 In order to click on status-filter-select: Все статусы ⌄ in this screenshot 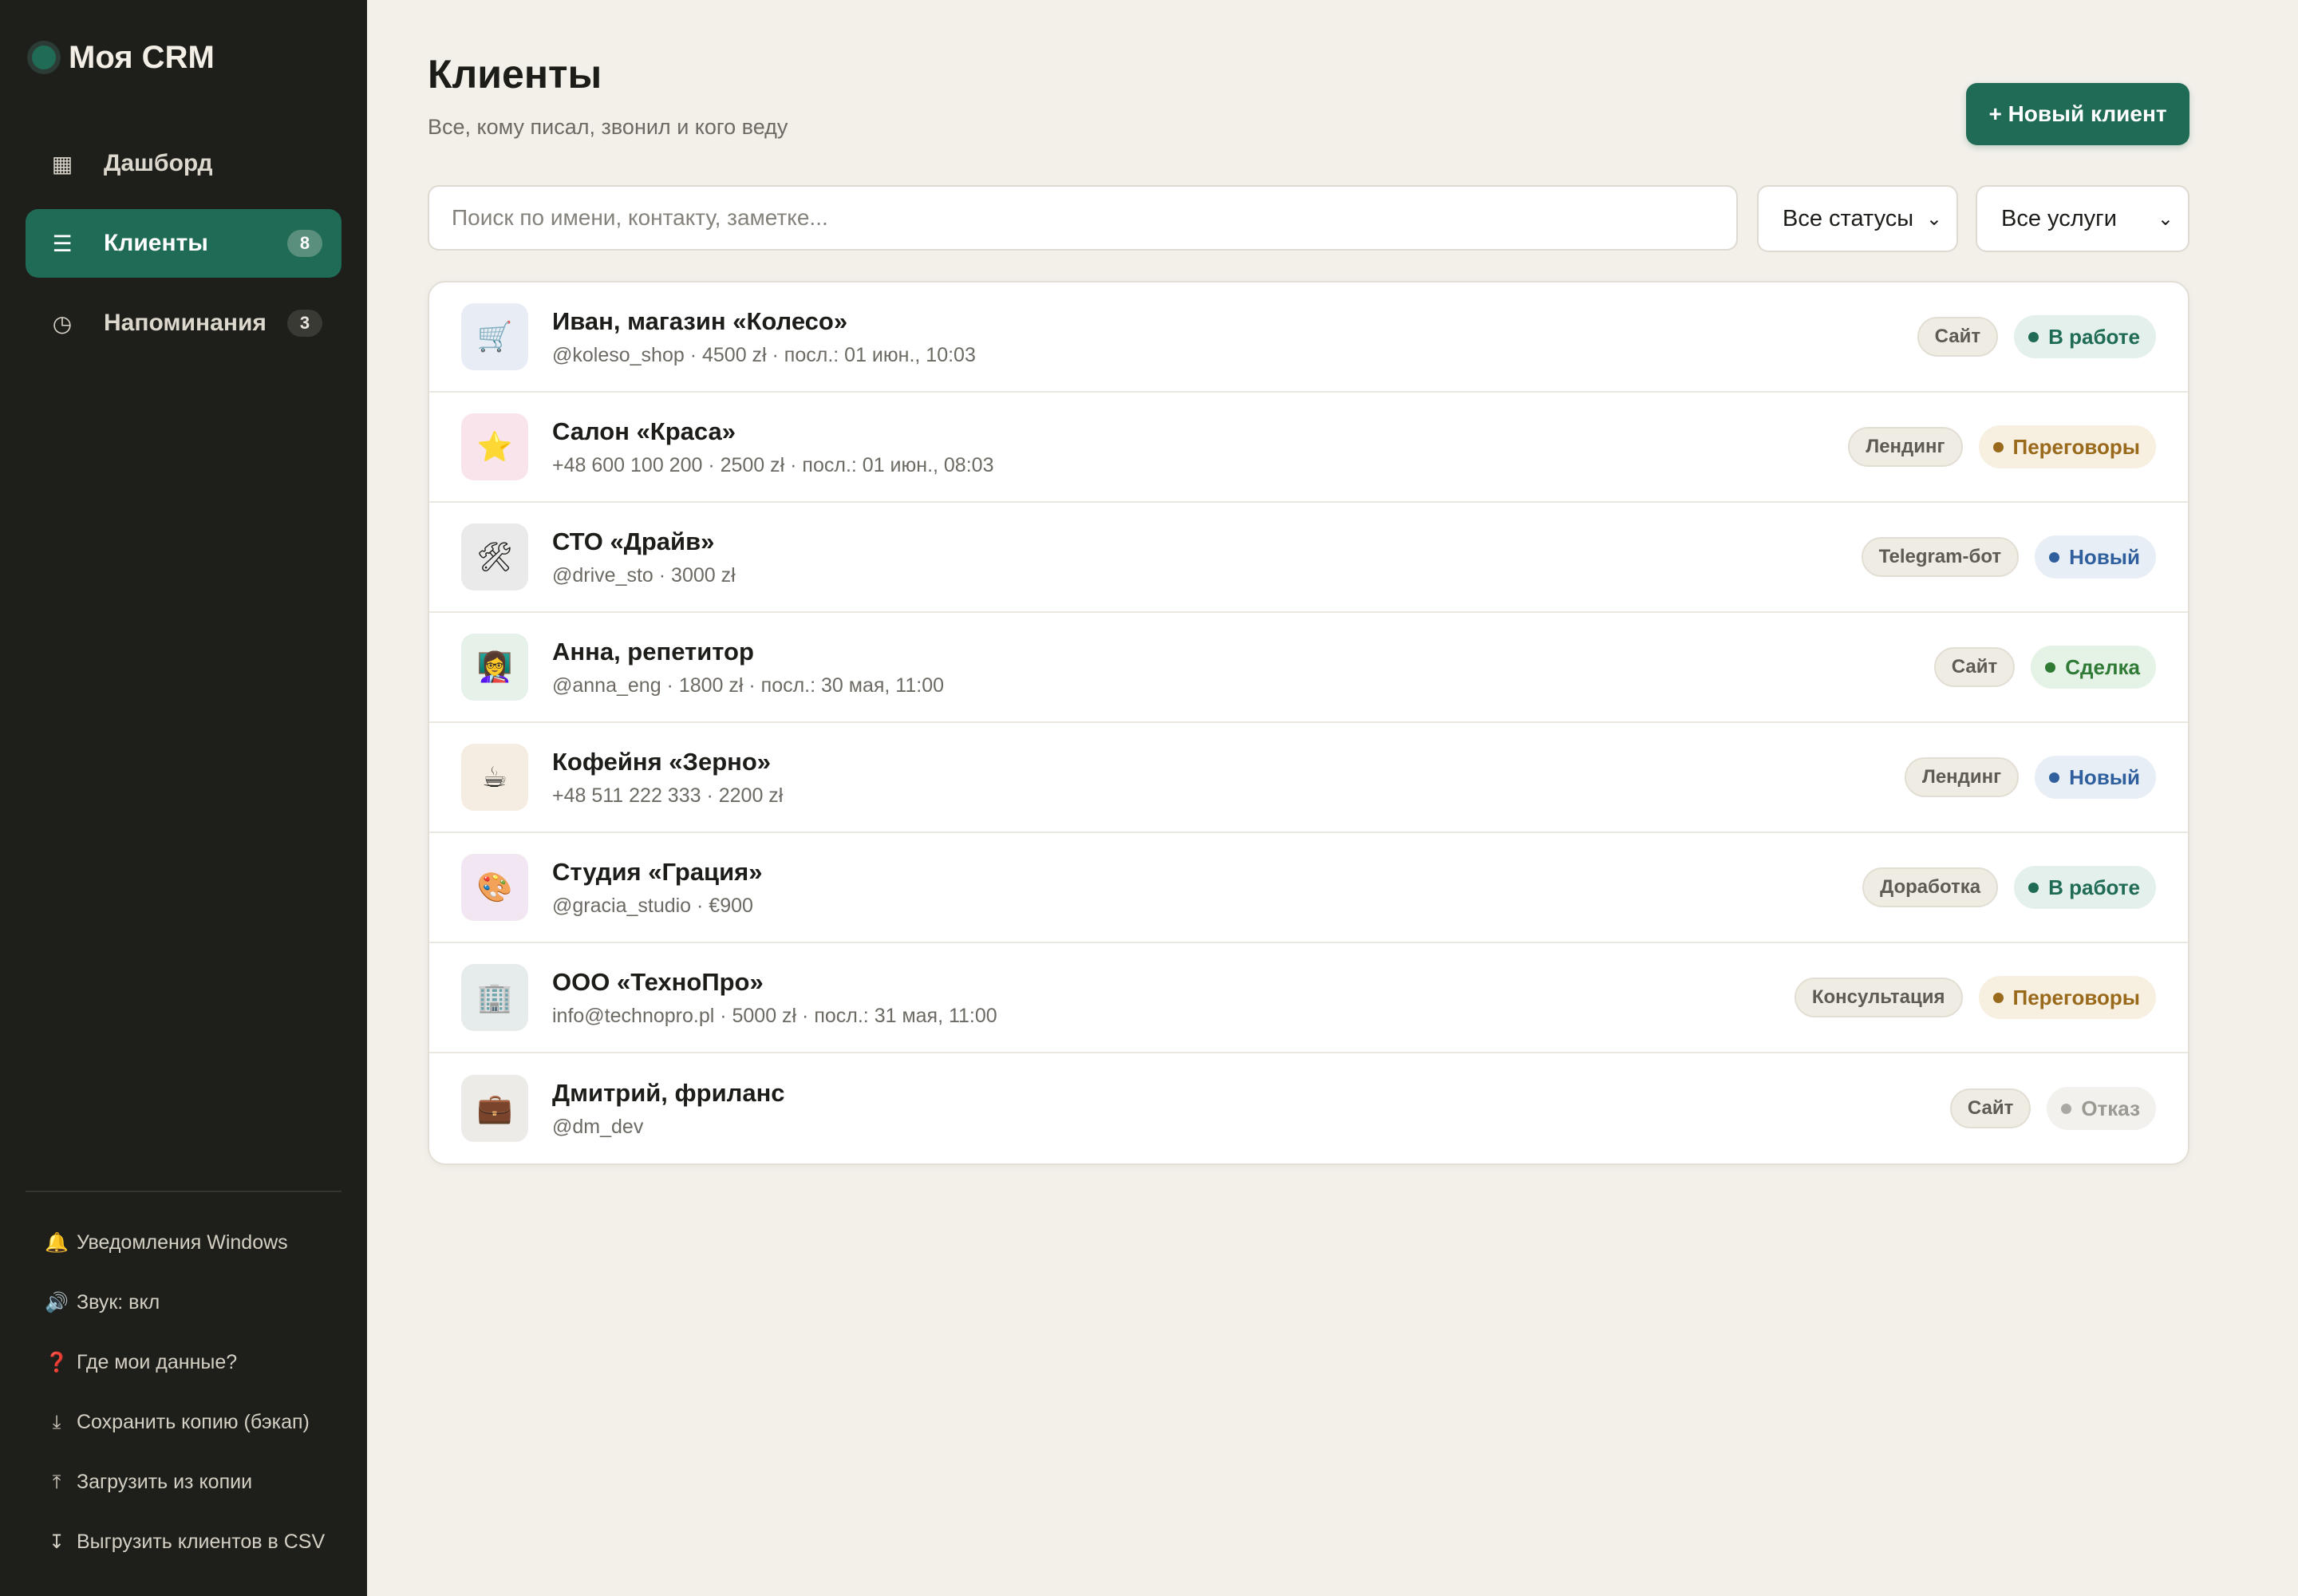, I will do `click(1858, 218)`.